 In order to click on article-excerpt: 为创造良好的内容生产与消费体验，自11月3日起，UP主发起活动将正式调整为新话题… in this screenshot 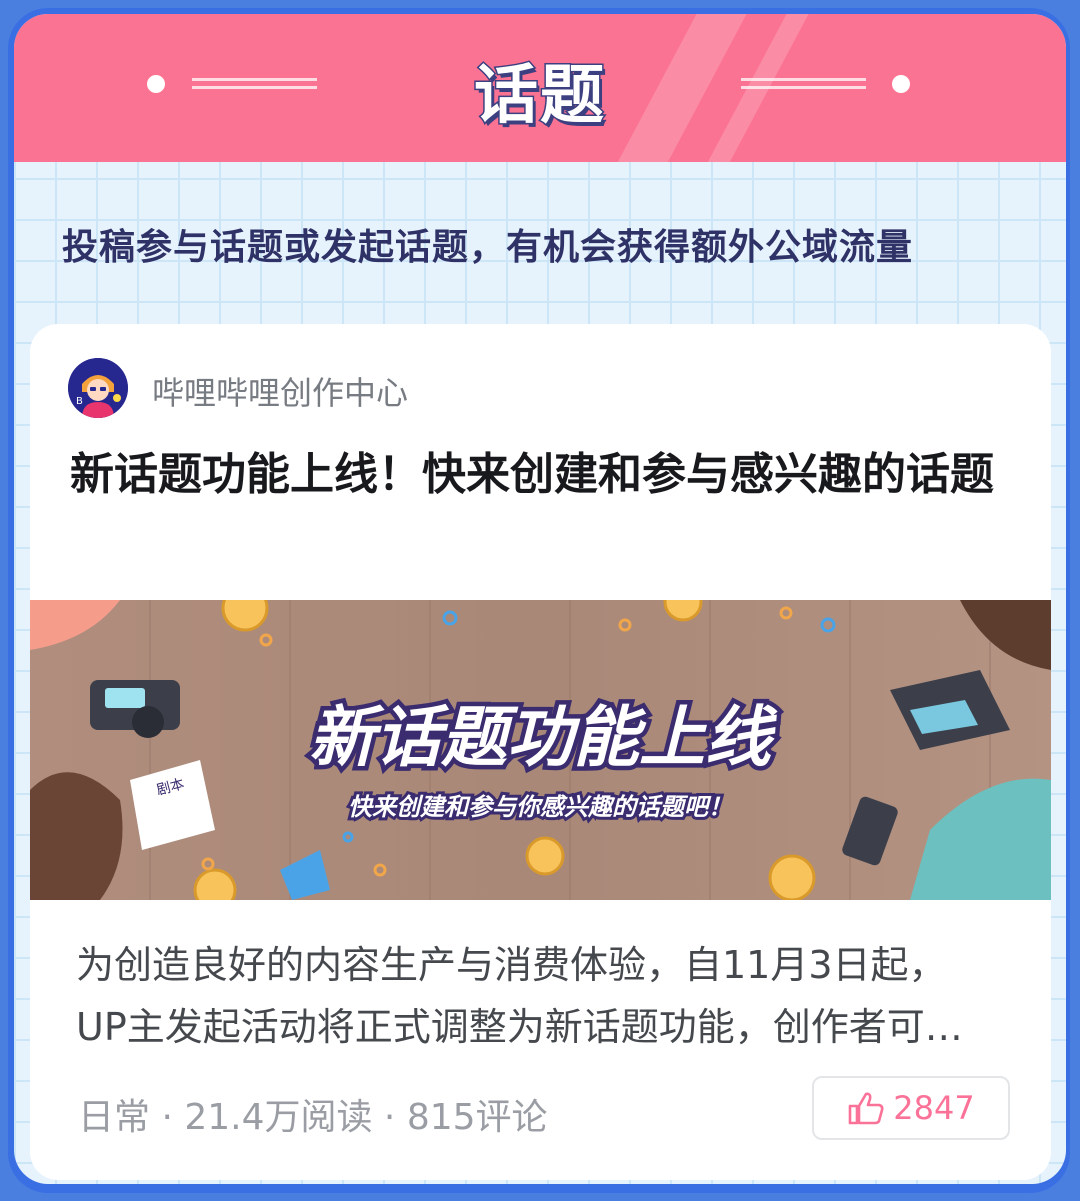, I will do `click(536, 996)`.